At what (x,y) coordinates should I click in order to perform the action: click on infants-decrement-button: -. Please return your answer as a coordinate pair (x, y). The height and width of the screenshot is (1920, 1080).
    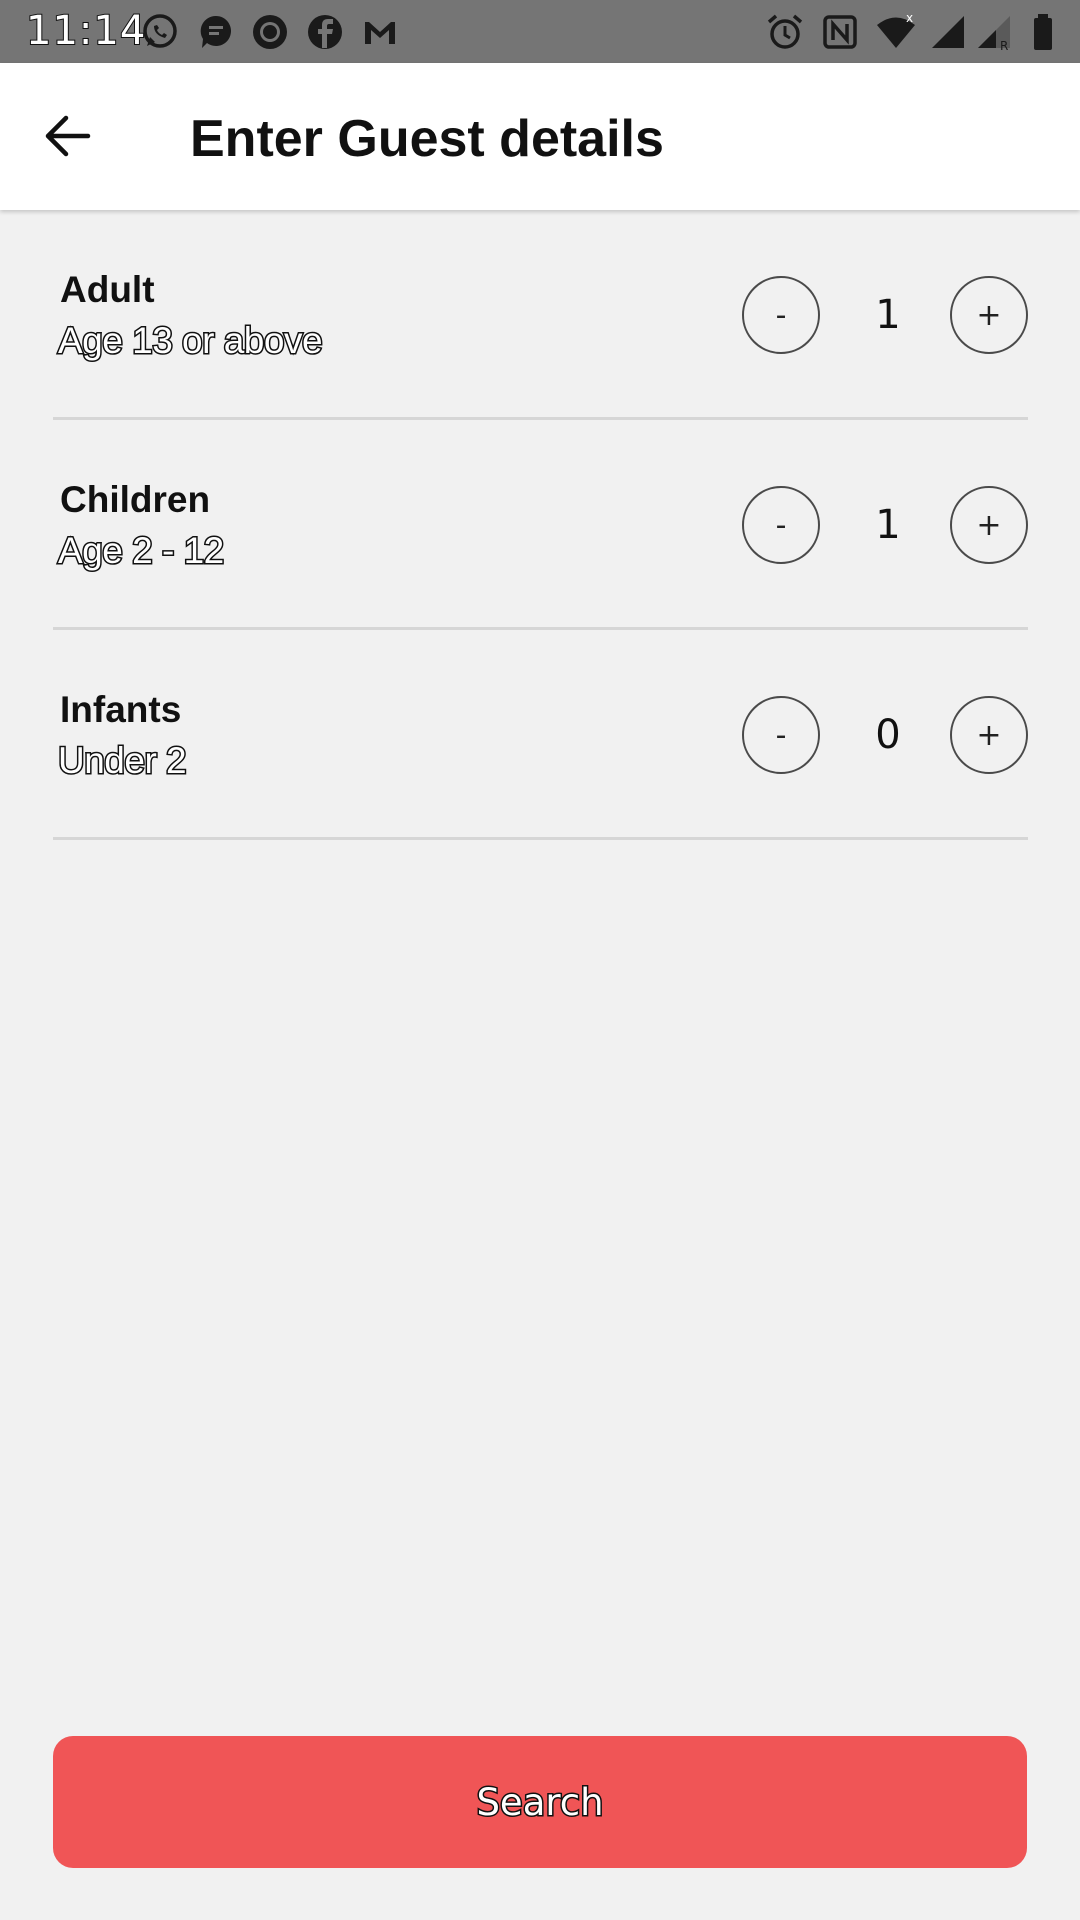
    Looking at the image, I should click on (781, 735).